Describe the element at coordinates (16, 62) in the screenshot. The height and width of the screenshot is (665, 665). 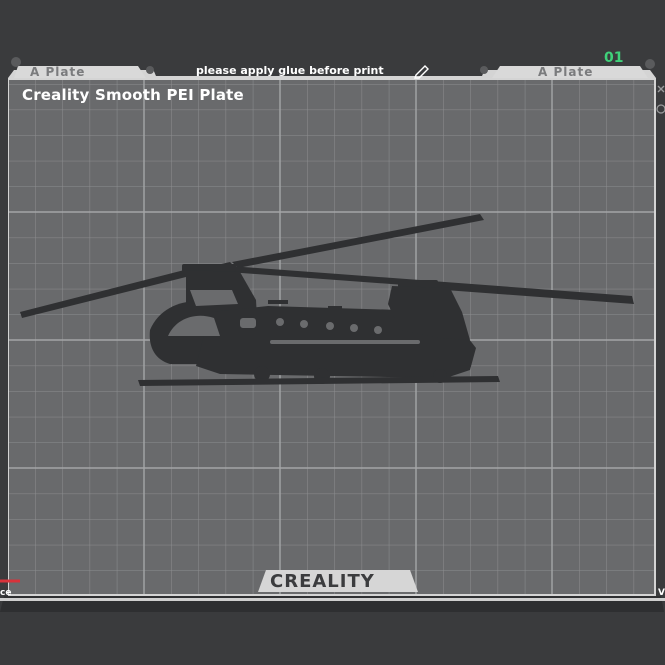
I see `plate-tab-left-knob` at that location.